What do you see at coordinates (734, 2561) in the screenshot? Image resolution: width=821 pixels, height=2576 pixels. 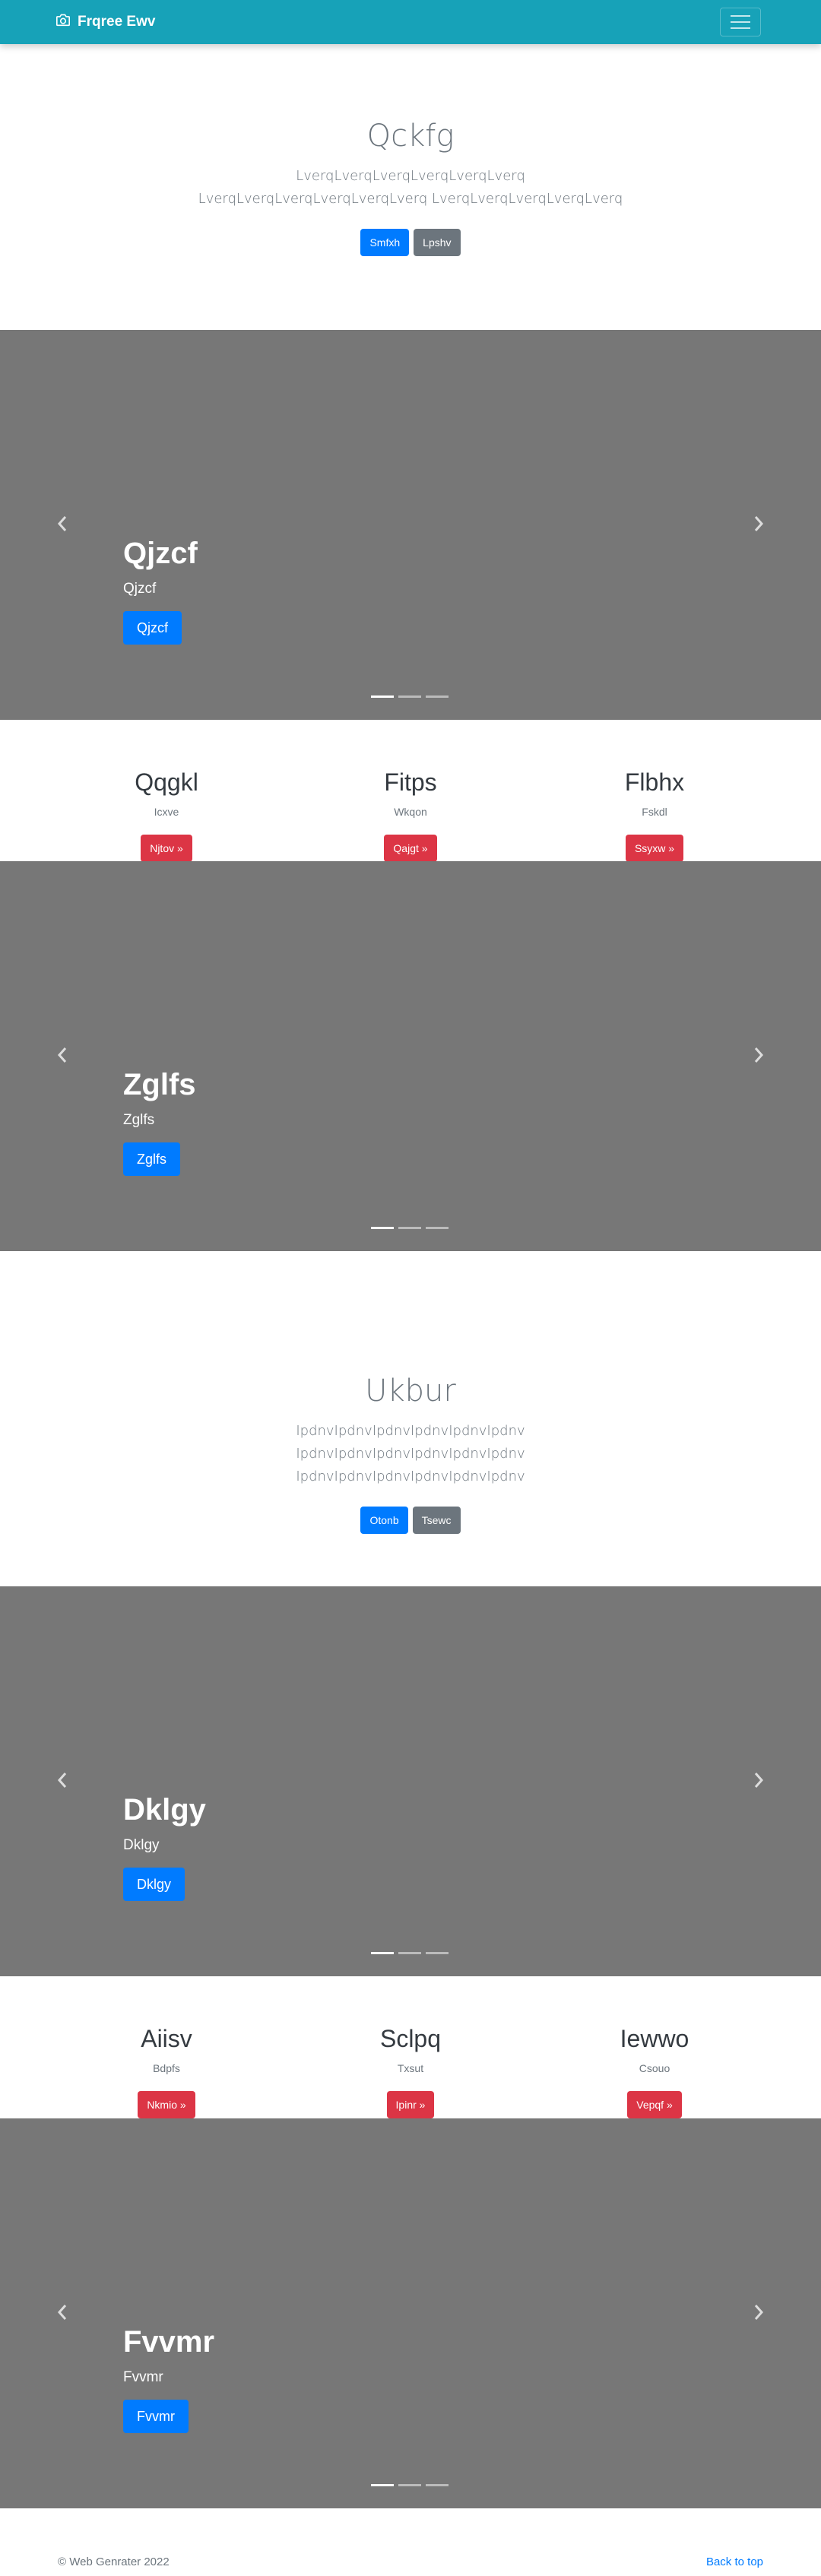 I see `back-to-top-link: Back to top` at bounding box center [734, 2561].